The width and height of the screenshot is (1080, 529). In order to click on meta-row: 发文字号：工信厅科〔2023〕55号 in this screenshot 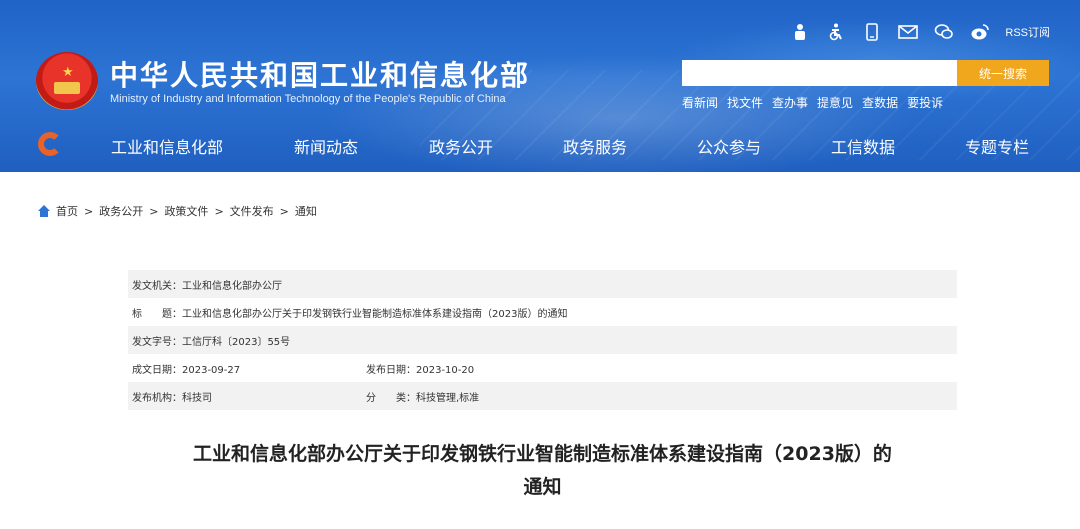, I will do `click(542, 340)`.